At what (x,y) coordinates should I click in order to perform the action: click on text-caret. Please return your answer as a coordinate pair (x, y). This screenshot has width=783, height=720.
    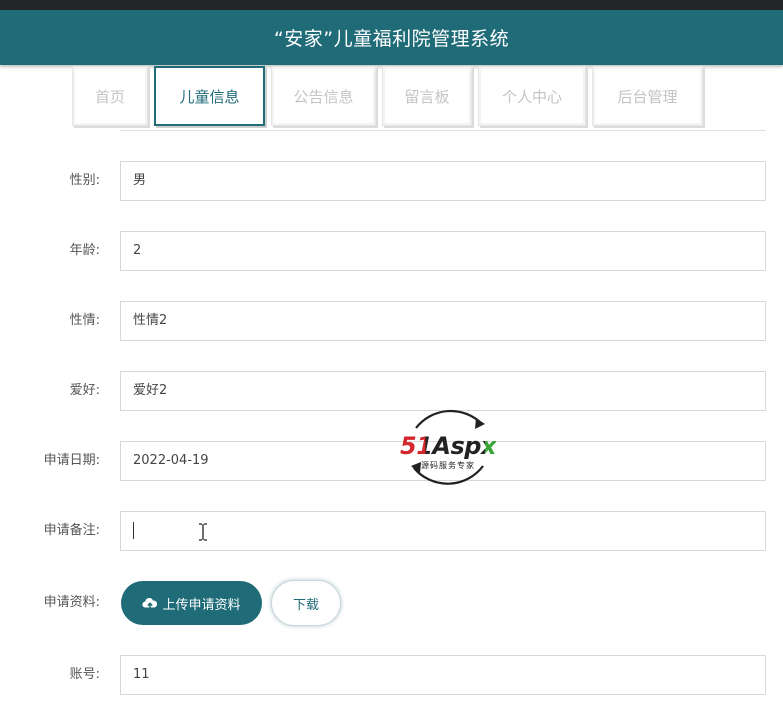
    Looking at the image, I should click on (133, 530).